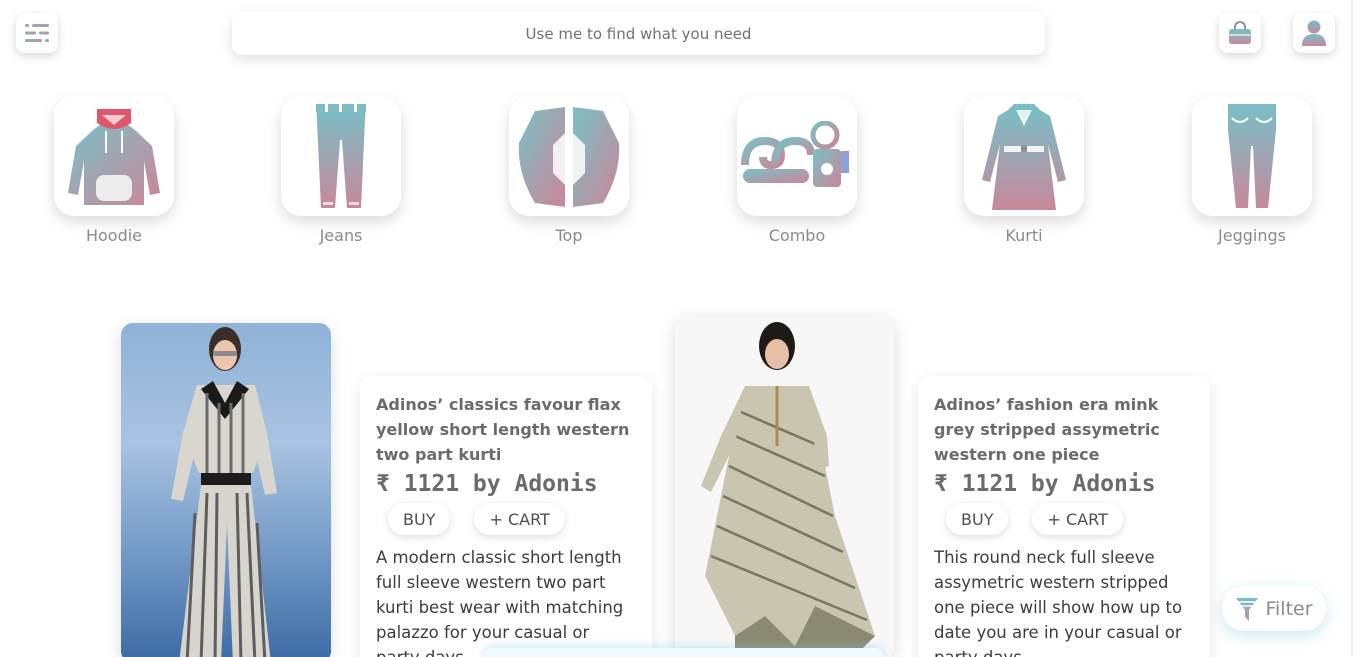  I want to click on shopping-bag-icon, so click(1240, 32).